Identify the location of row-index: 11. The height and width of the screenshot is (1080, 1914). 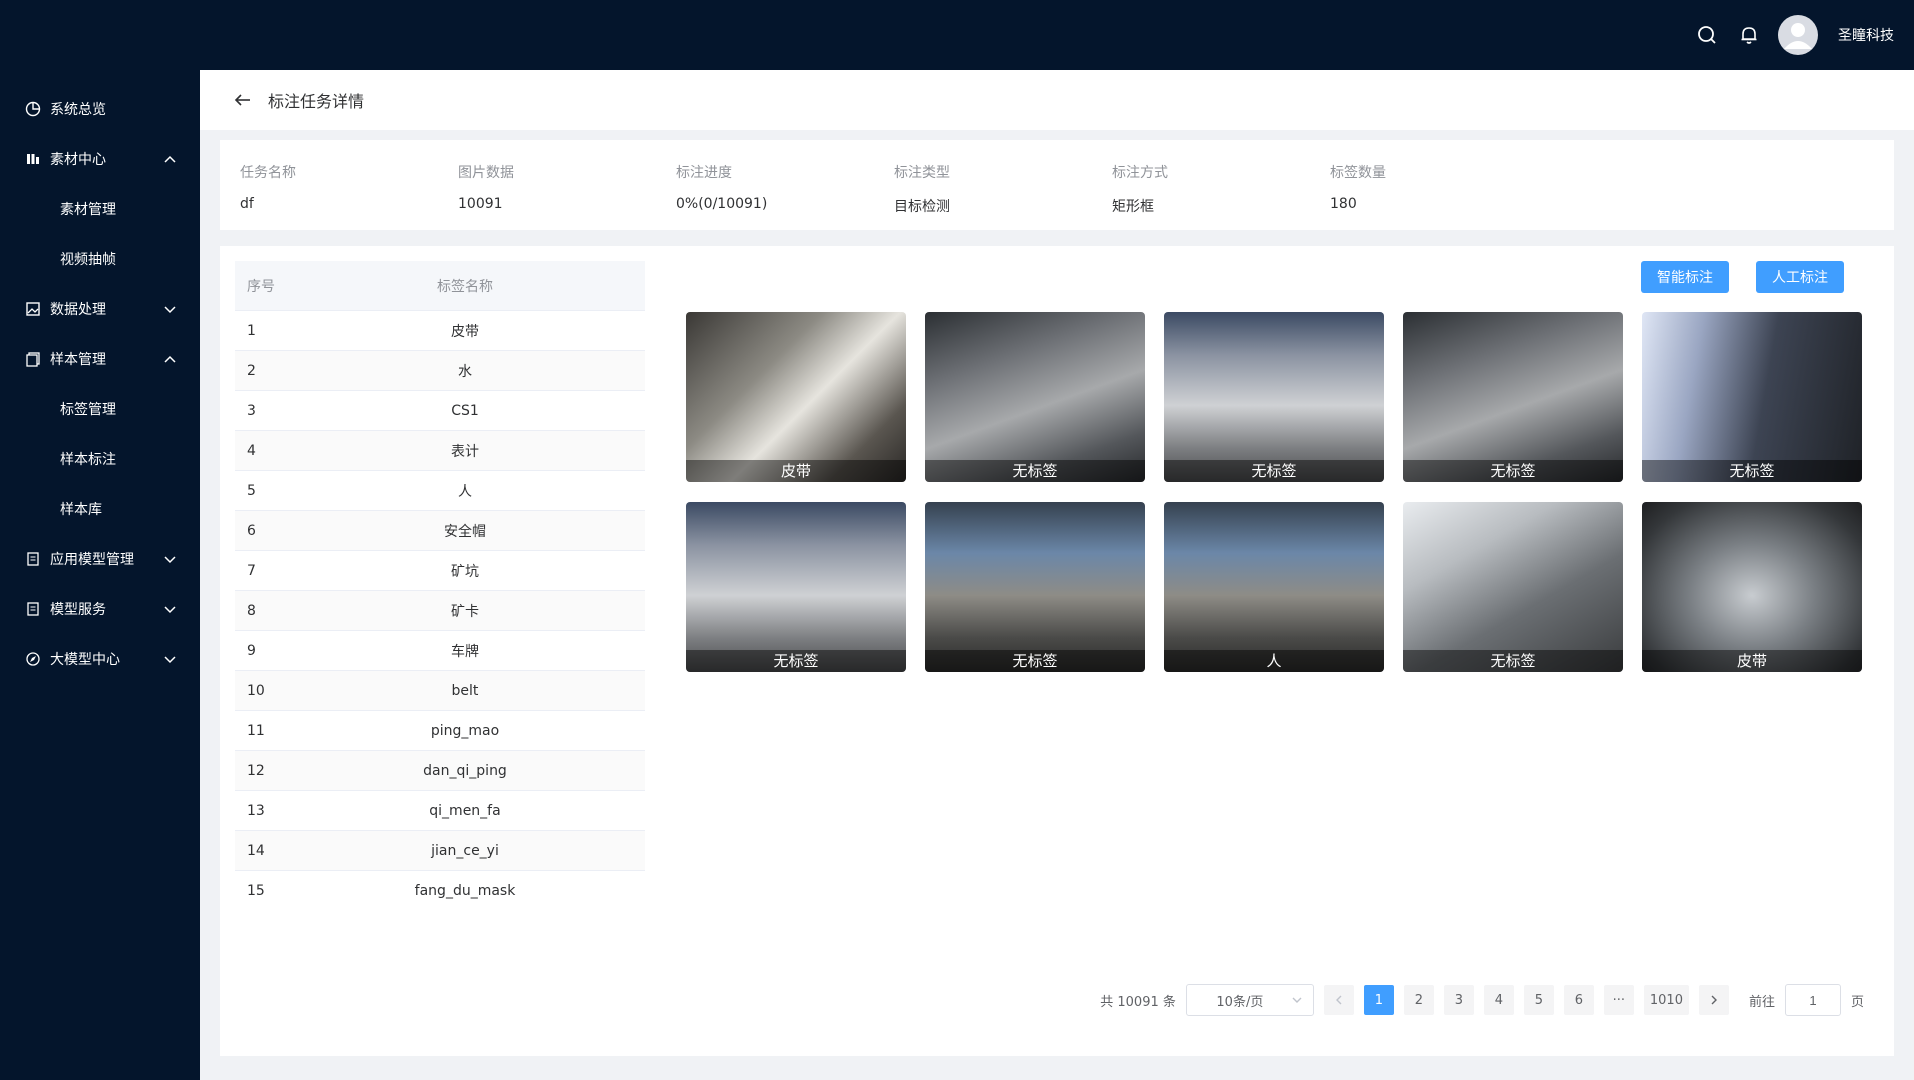
(256, 730).